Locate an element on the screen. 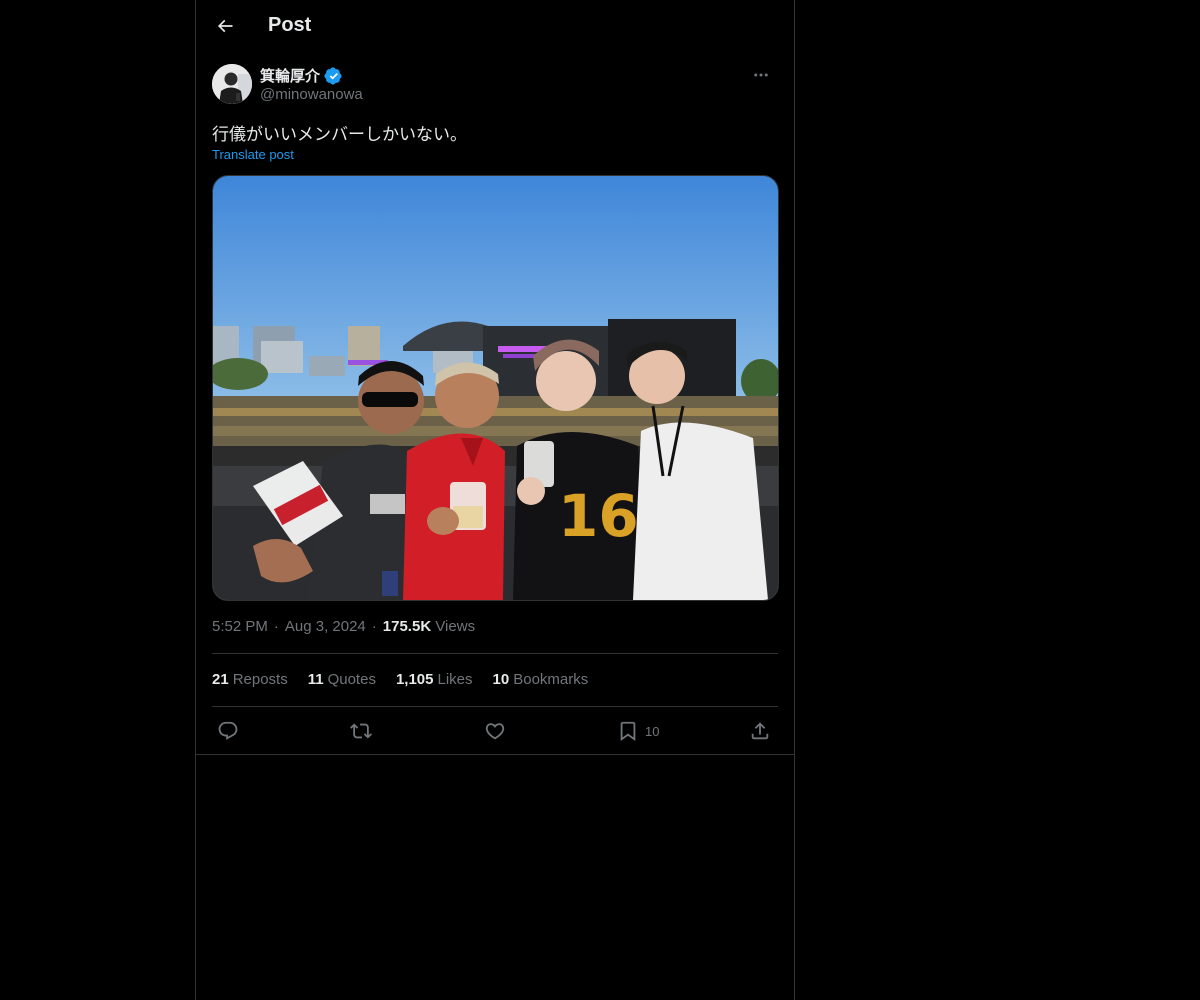  post-date: Aug 3, 2024 is located at coordinates (325, 626).